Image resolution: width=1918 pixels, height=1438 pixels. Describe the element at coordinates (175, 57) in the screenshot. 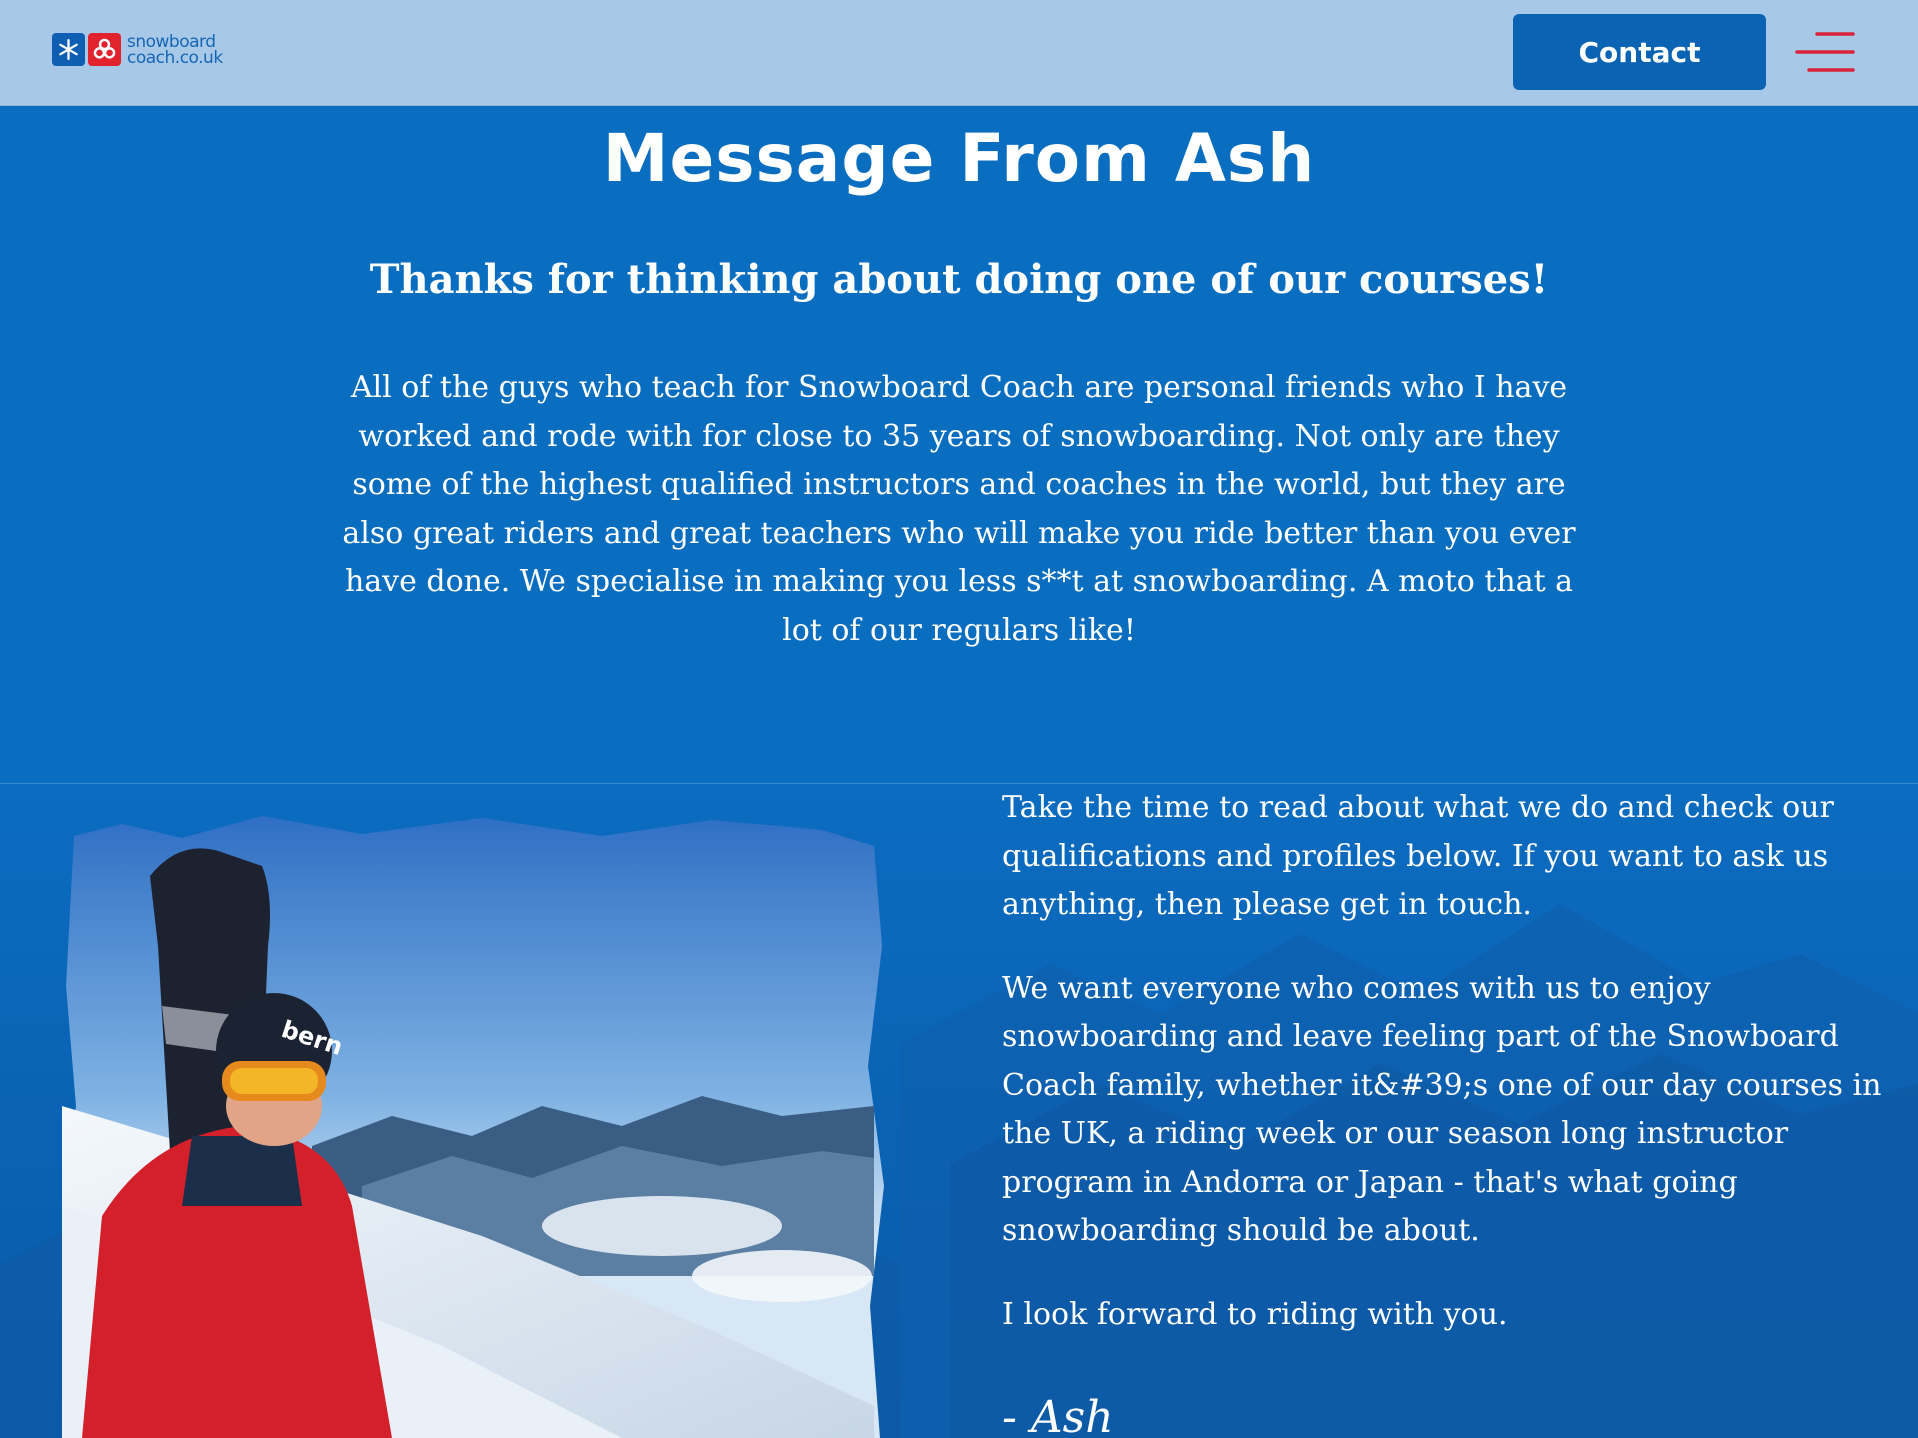

I see `logo-wordmark-line2: coach.co.uk` at that location.